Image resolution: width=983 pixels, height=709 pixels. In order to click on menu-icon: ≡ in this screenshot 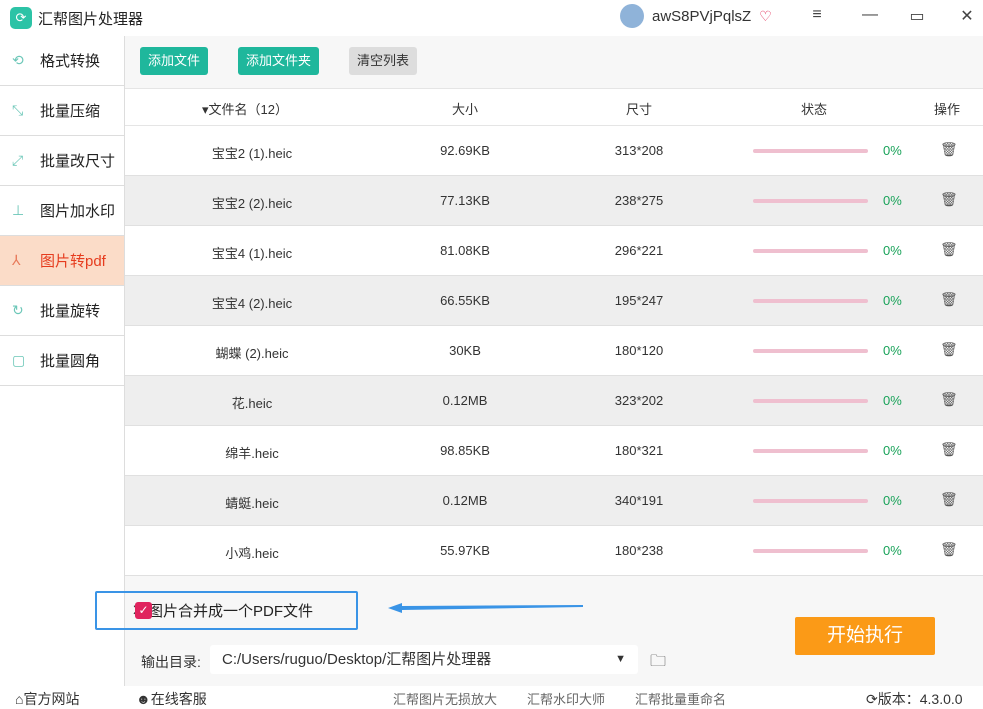, I will do `click(817, 15)`.